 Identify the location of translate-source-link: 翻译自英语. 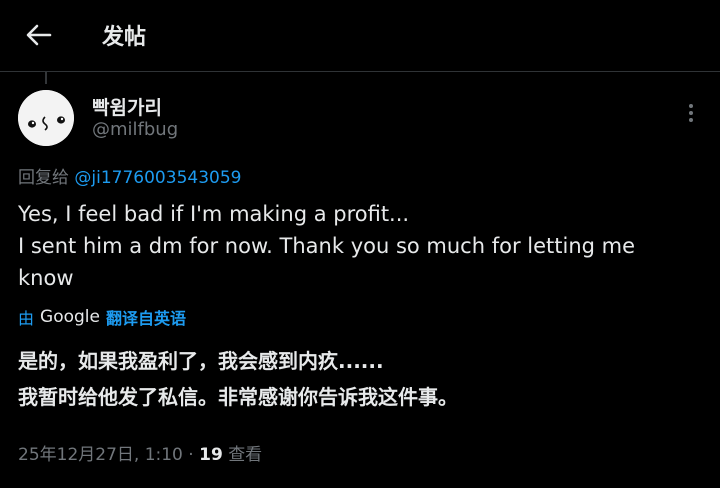
(146, 317).